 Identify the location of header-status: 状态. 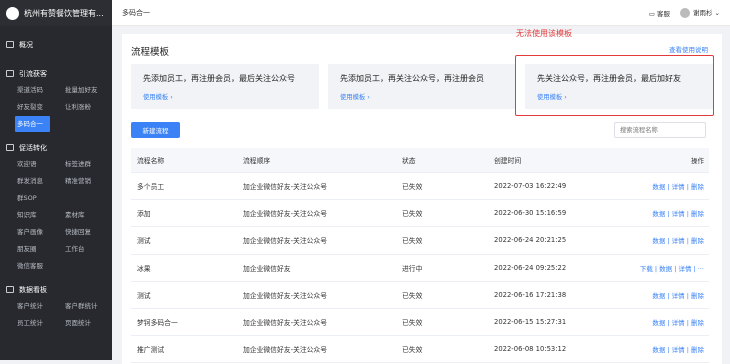
(409, 161).